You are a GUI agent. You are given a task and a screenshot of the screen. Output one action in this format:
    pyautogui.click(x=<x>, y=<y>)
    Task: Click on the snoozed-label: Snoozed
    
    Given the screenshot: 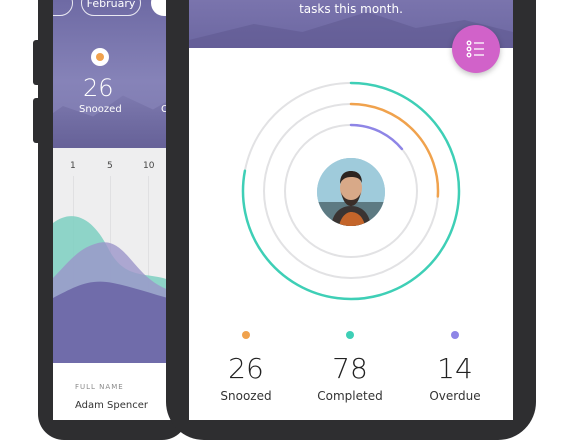 What is the action you would take?
    pyautogui.click(x=246, y=396)
    